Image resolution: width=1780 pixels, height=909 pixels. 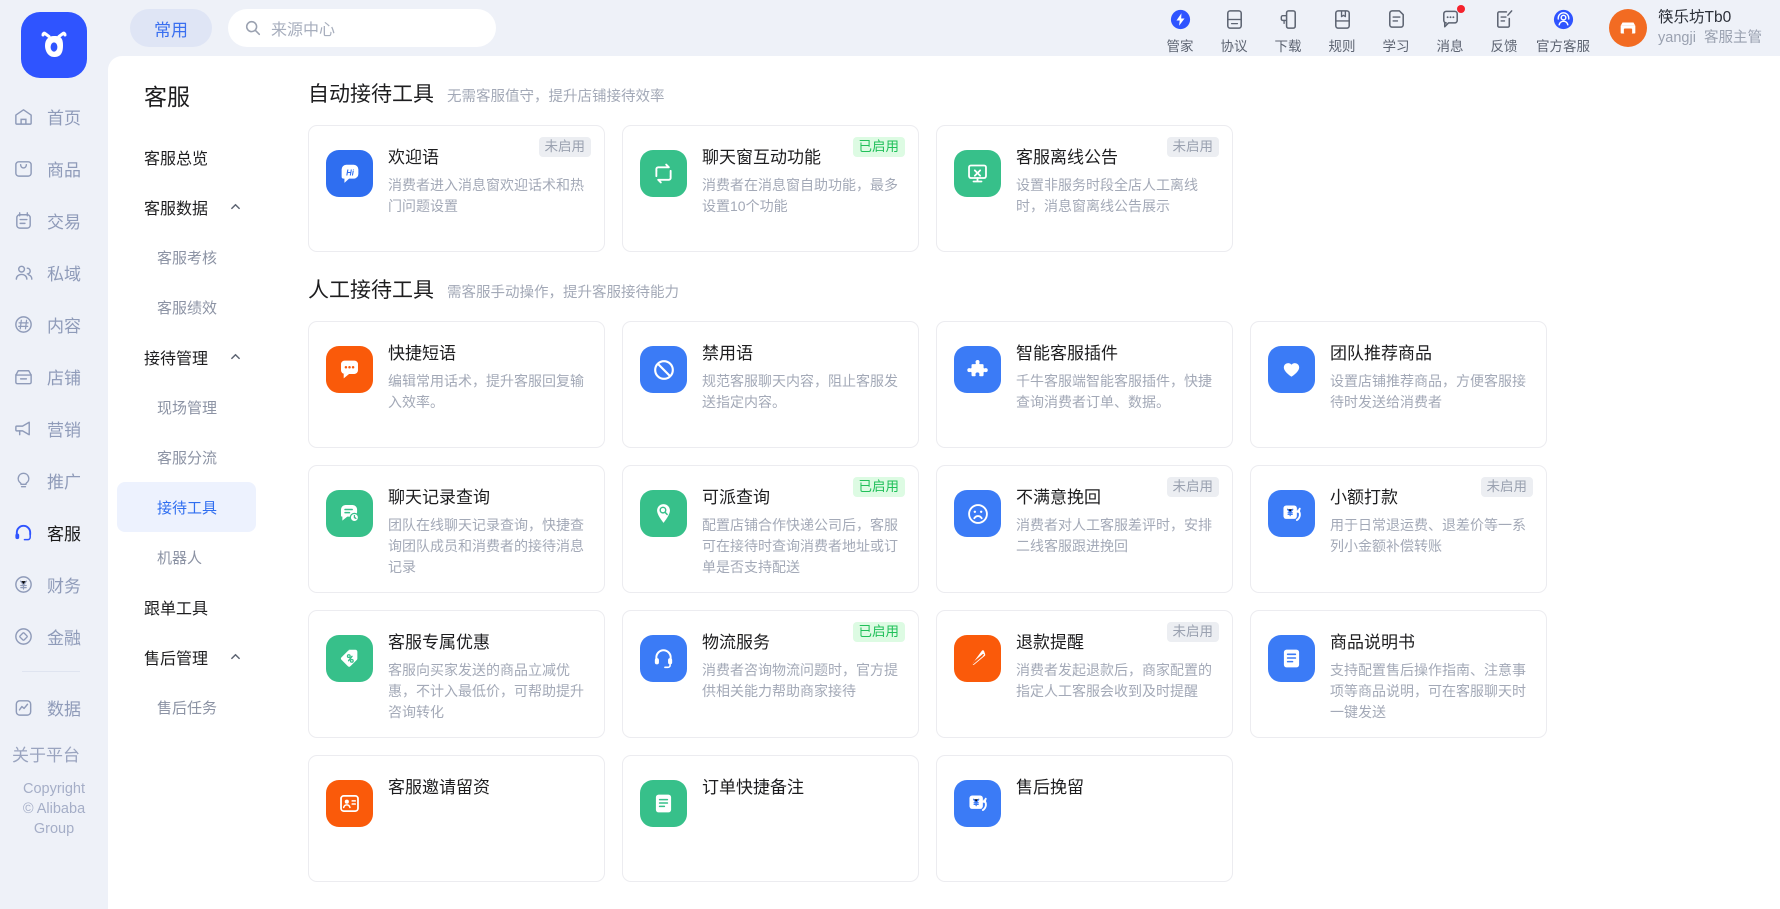 What do you see at coordinates (54, 636) in the screenshot?
I see `sidebar-item-金融: 金融` at bounding box center [54, 636].